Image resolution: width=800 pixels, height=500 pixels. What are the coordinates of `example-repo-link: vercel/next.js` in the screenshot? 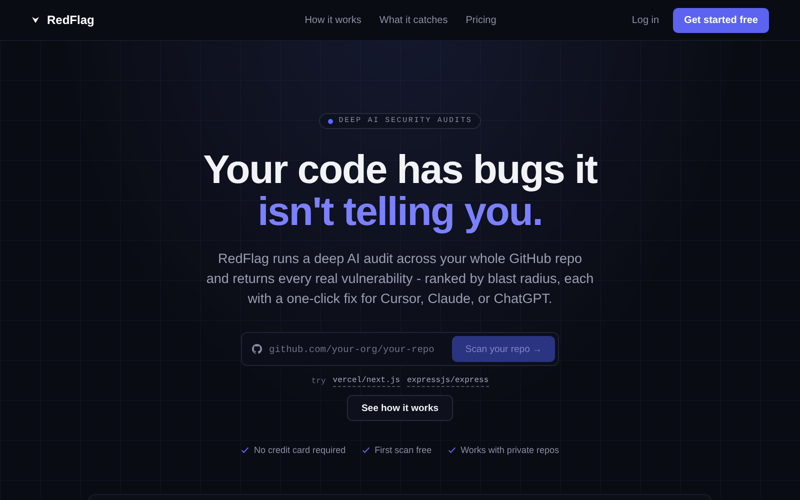 It's located at (366, 381).